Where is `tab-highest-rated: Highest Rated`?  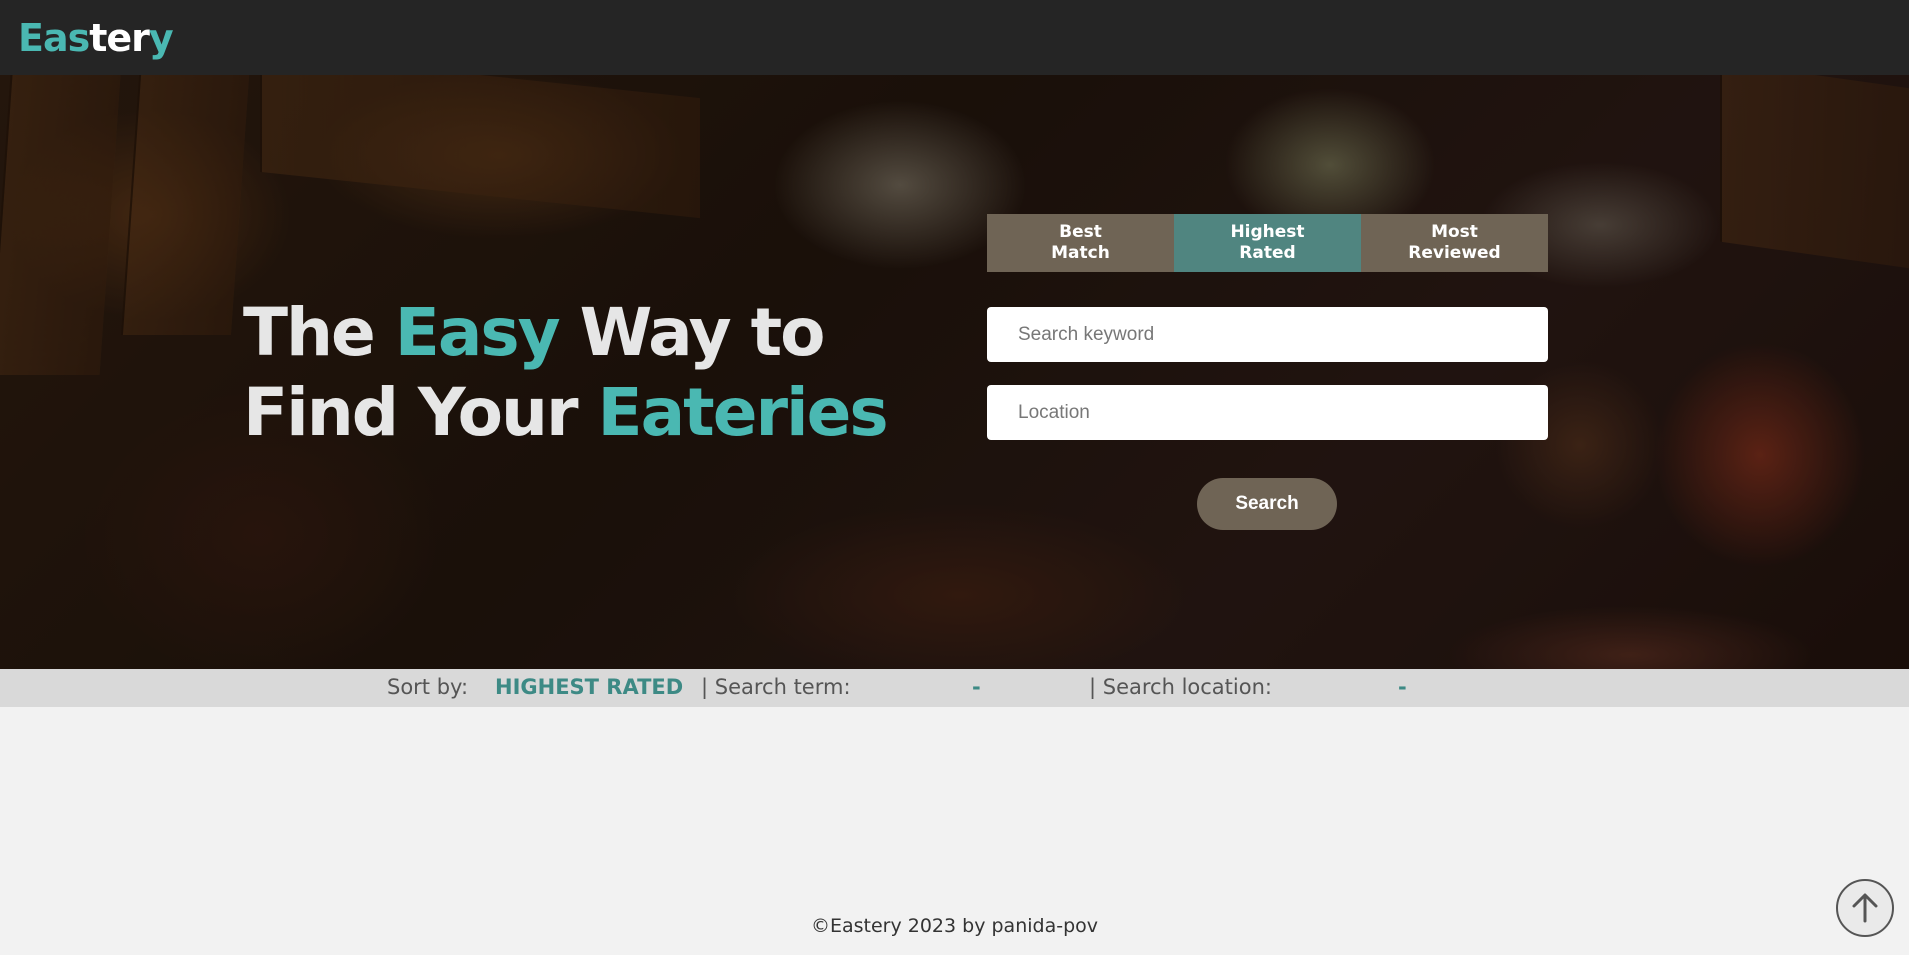
tab-highest-rated: Highest Rated is located at coordinates (1267, 243).